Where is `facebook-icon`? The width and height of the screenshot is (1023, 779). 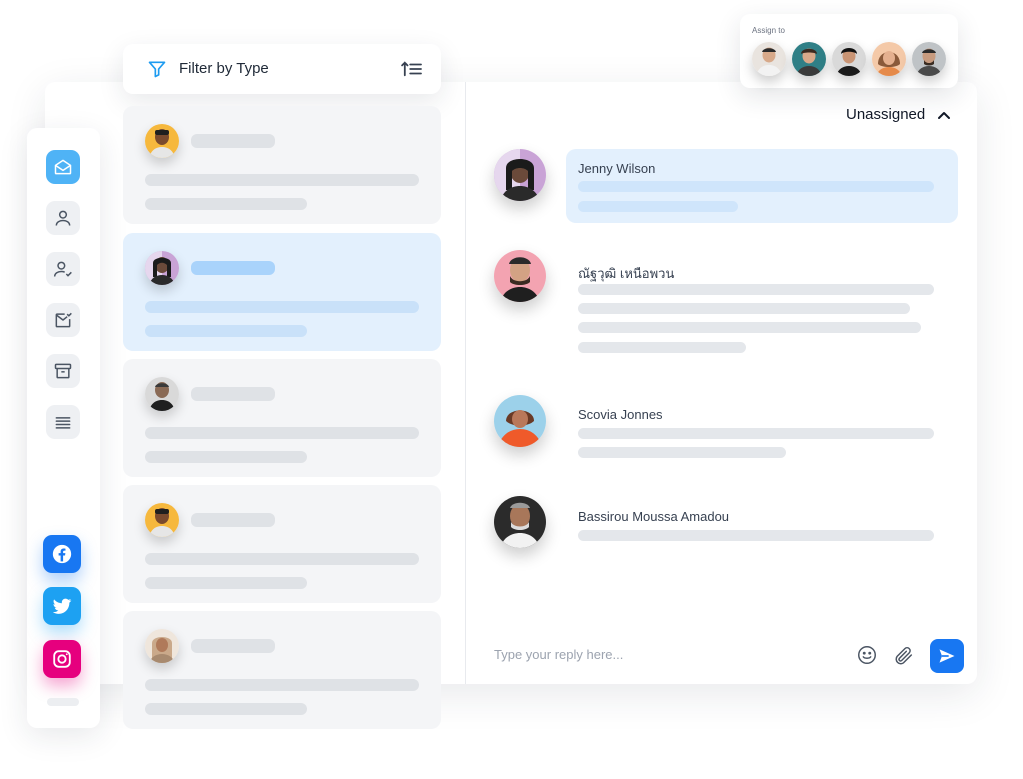 facebook-icon is located at coordinates (62, 554).